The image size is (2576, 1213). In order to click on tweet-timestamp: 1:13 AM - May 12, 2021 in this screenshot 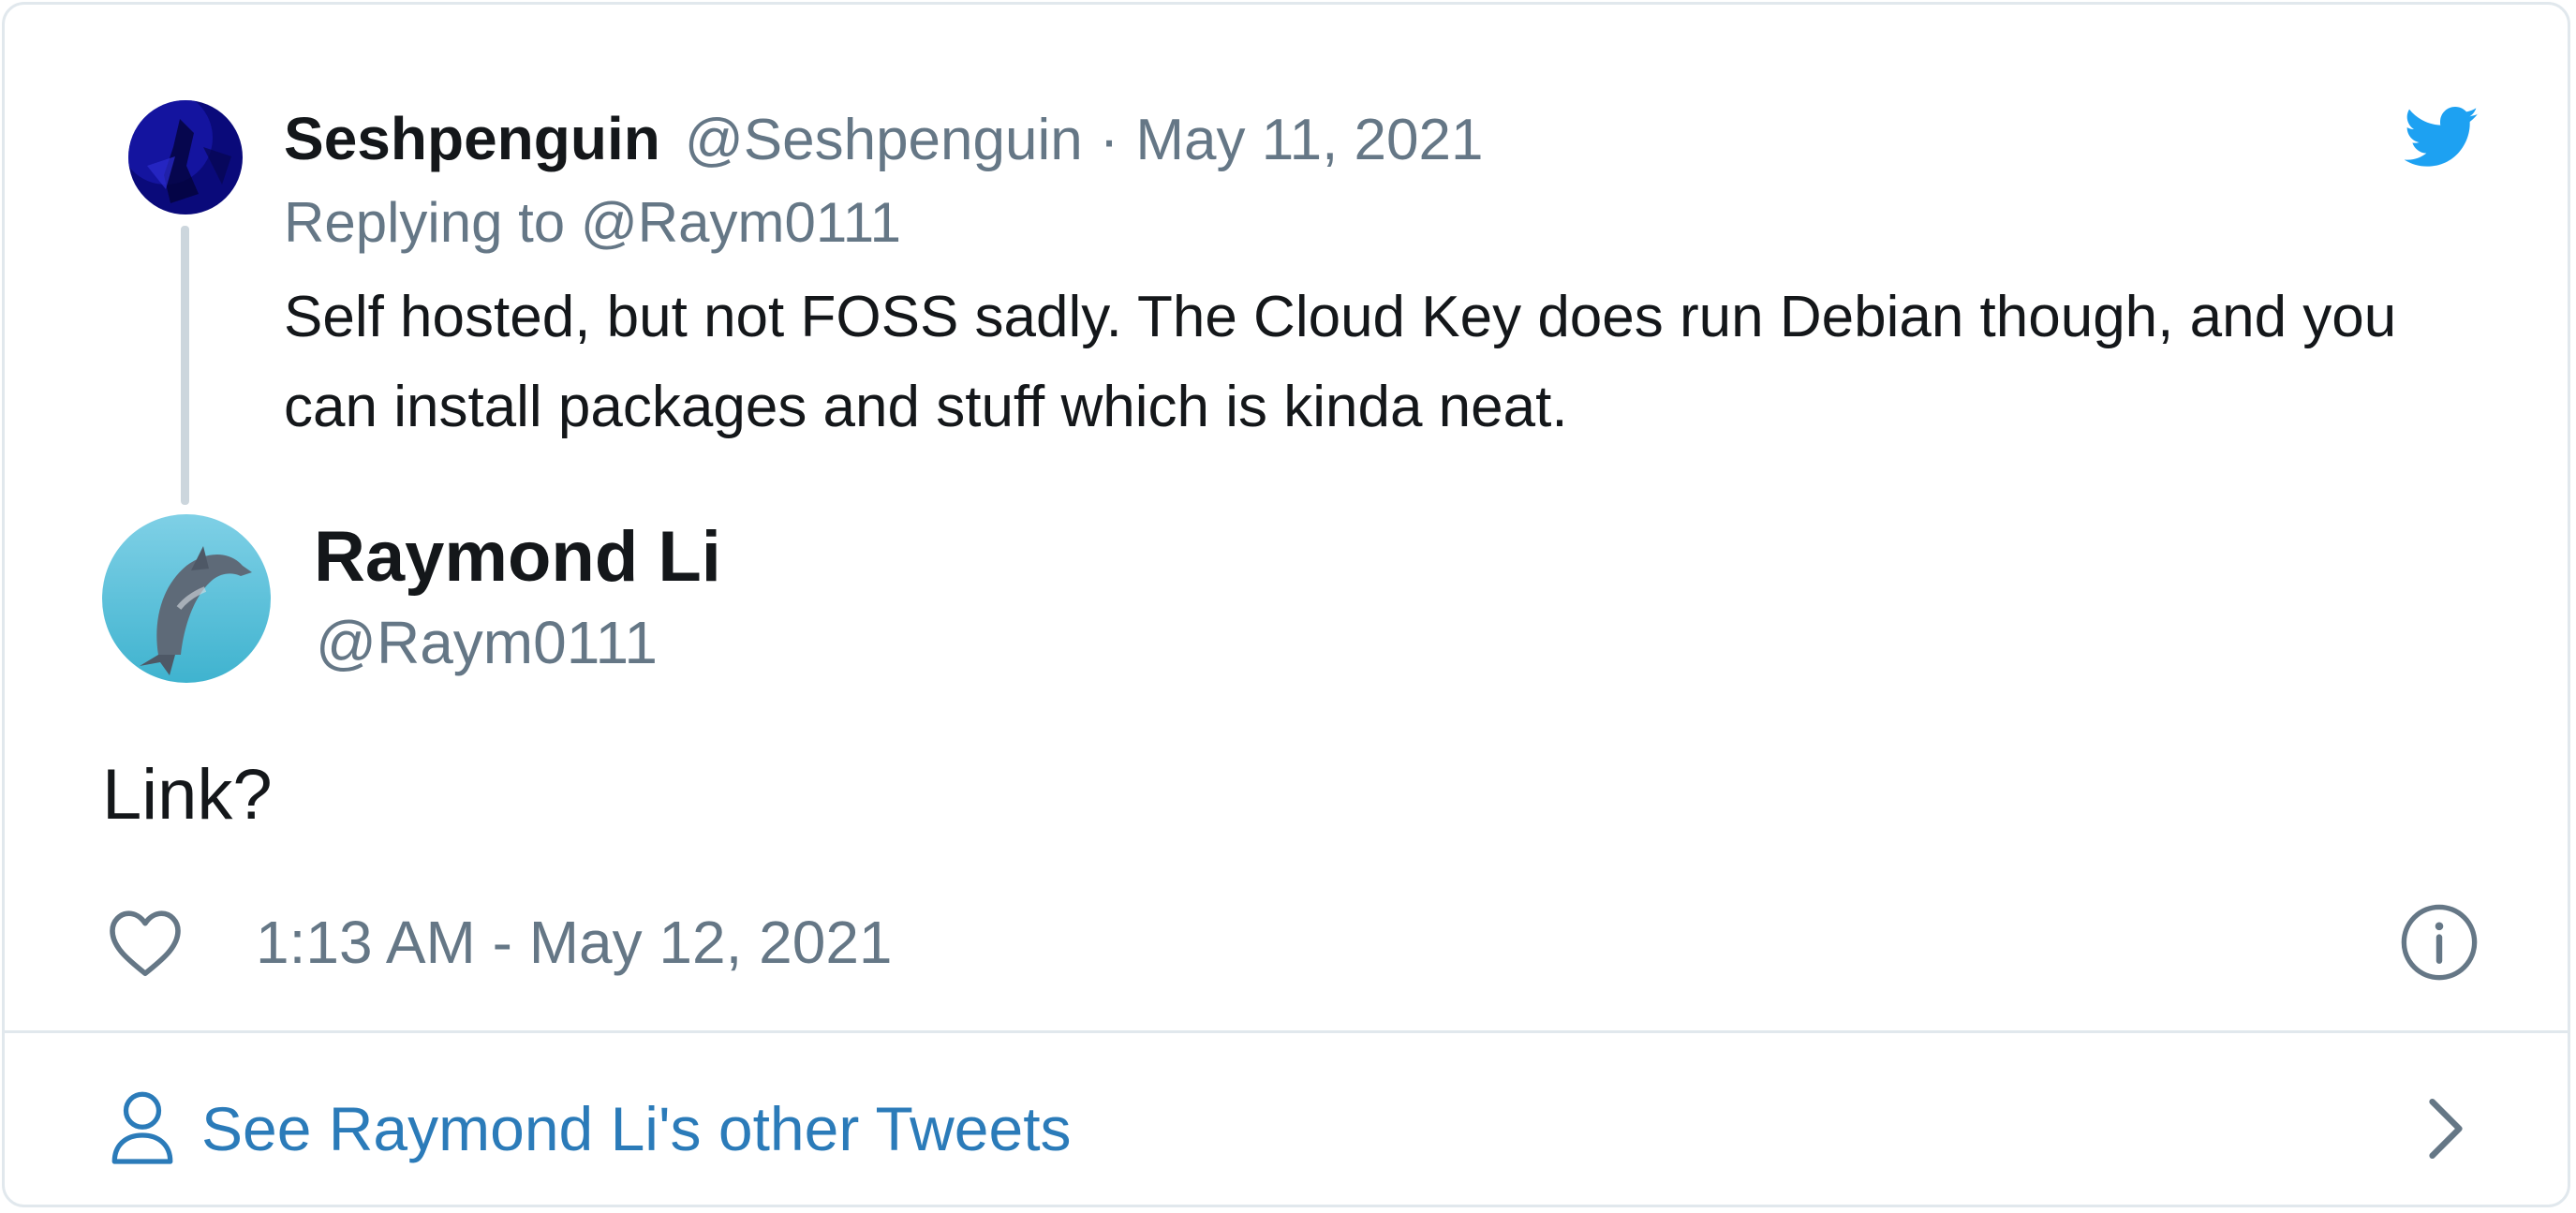, I will do `click(574, 942)`.